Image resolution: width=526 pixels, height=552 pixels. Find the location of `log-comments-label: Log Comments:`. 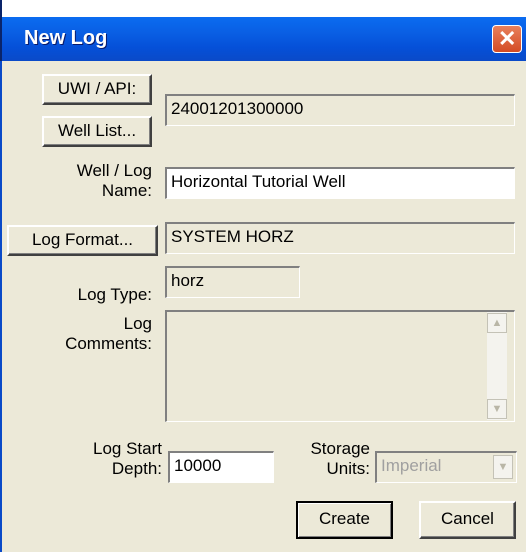

log-comments-label: Log Comments: is located at coordinates (97, 334).